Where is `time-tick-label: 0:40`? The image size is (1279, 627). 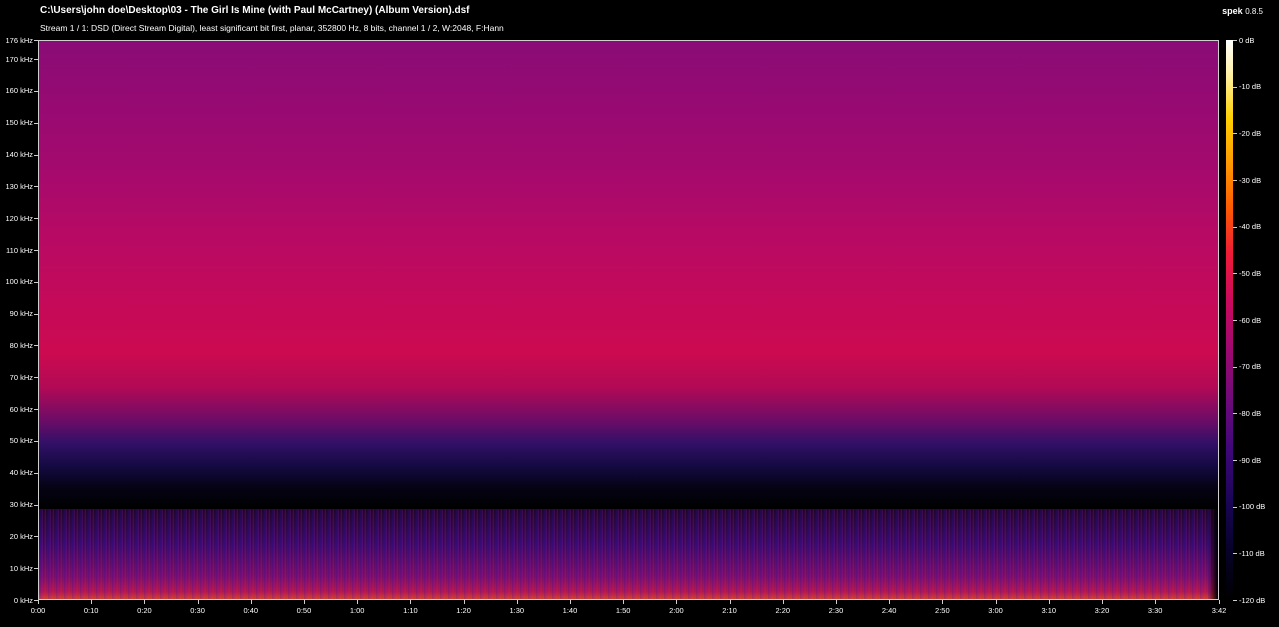
time-tick-label: 0:40 is located at coordinates (251, 610).